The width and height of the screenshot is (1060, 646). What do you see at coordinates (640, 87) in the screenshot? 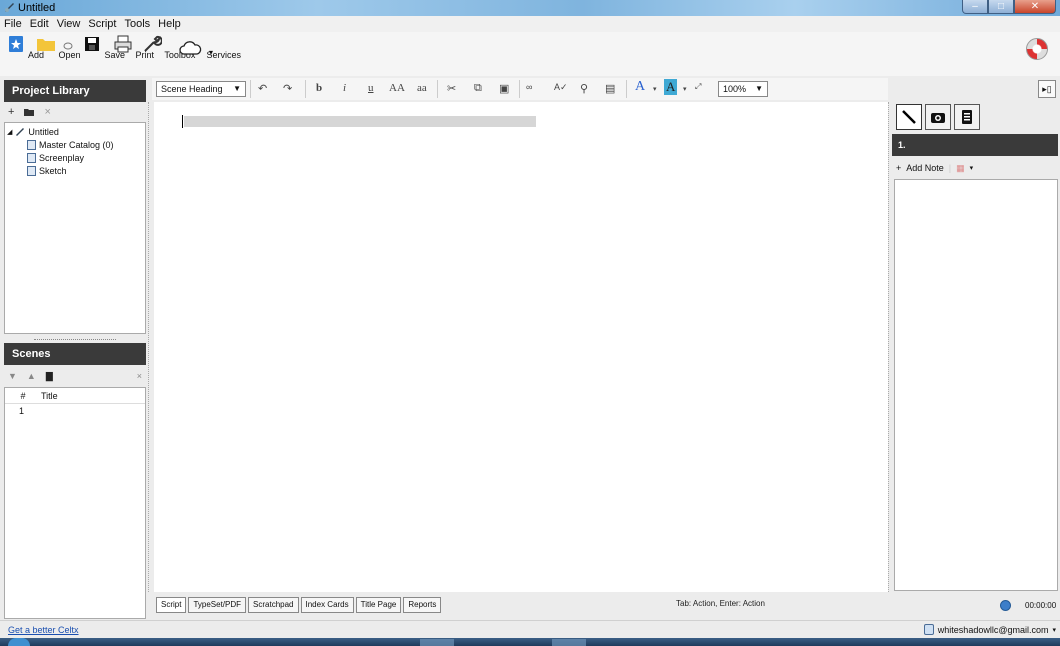
I see `font-color-icon: A` at bounding box center [640, 87].